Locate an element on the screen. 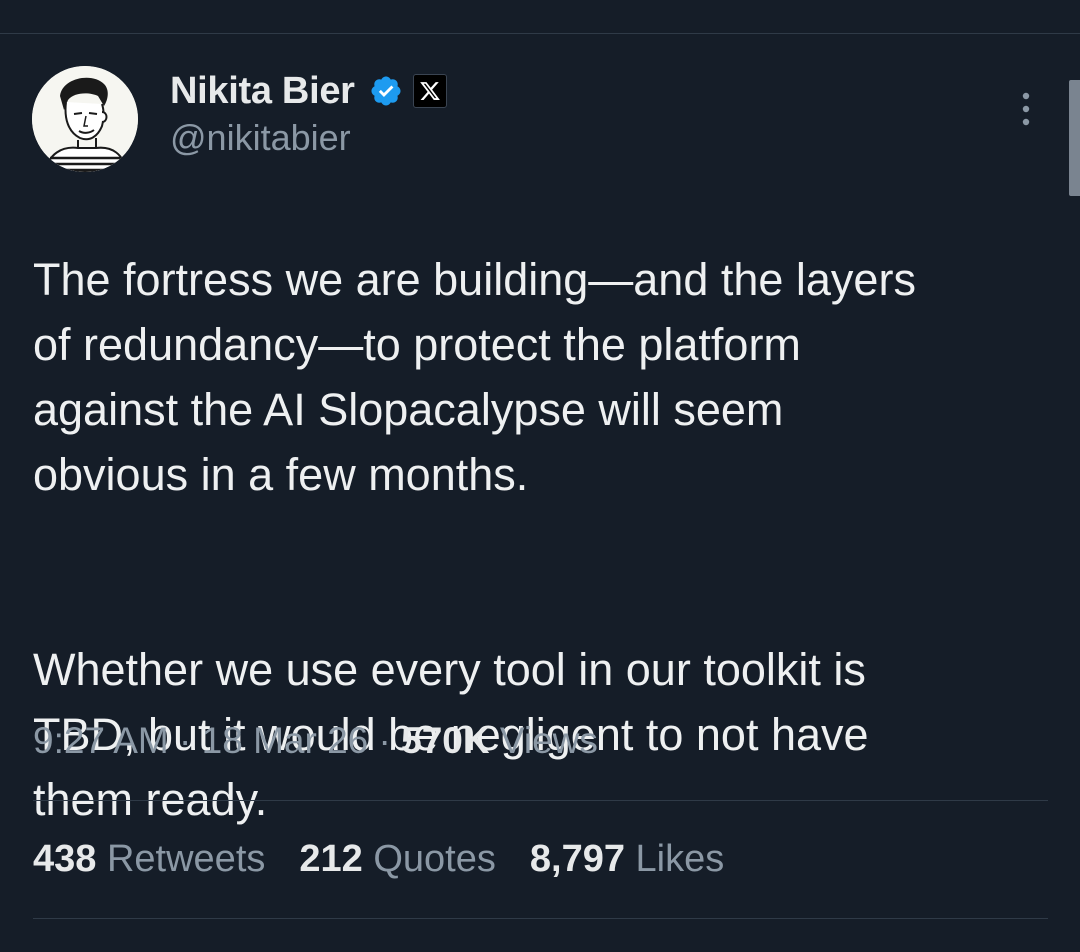 The height and width of the screenshot is (952, 1080). top-divider is located at coordinates (540, 33).